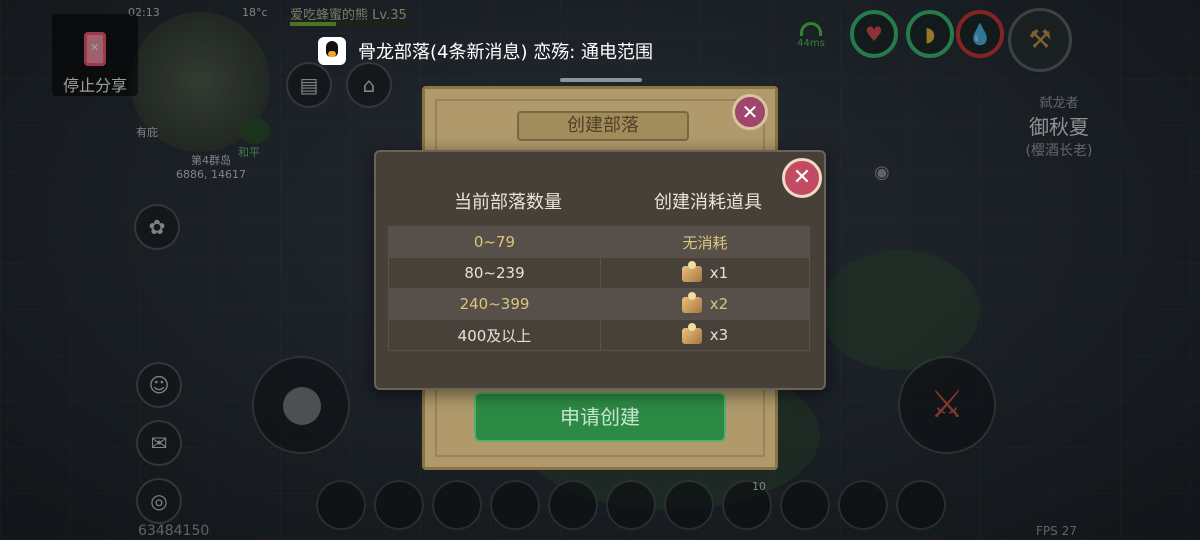  What do you see at coordinates (708, 202) in the screenshot?
I see `column-header-cost-item: 创建消耗道具` at bounding box center [708, 202].